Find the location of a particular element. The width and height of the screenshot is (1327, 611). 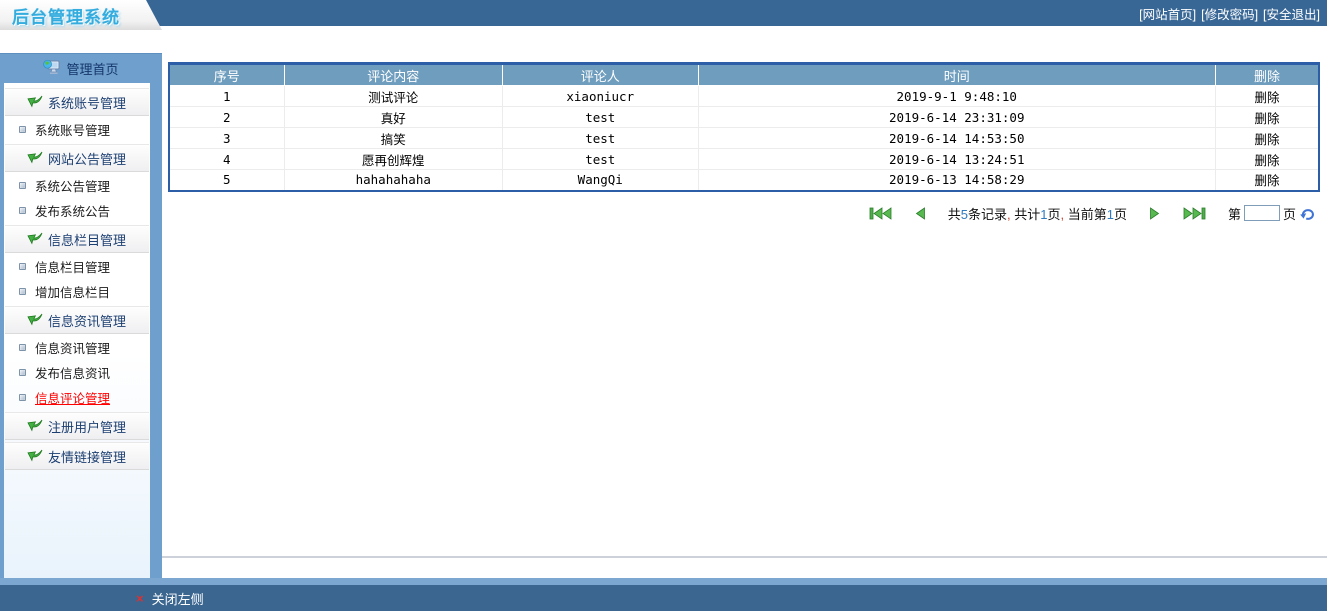

sidebar-category: 网站公告管理 is located at coordinates (77, 158).